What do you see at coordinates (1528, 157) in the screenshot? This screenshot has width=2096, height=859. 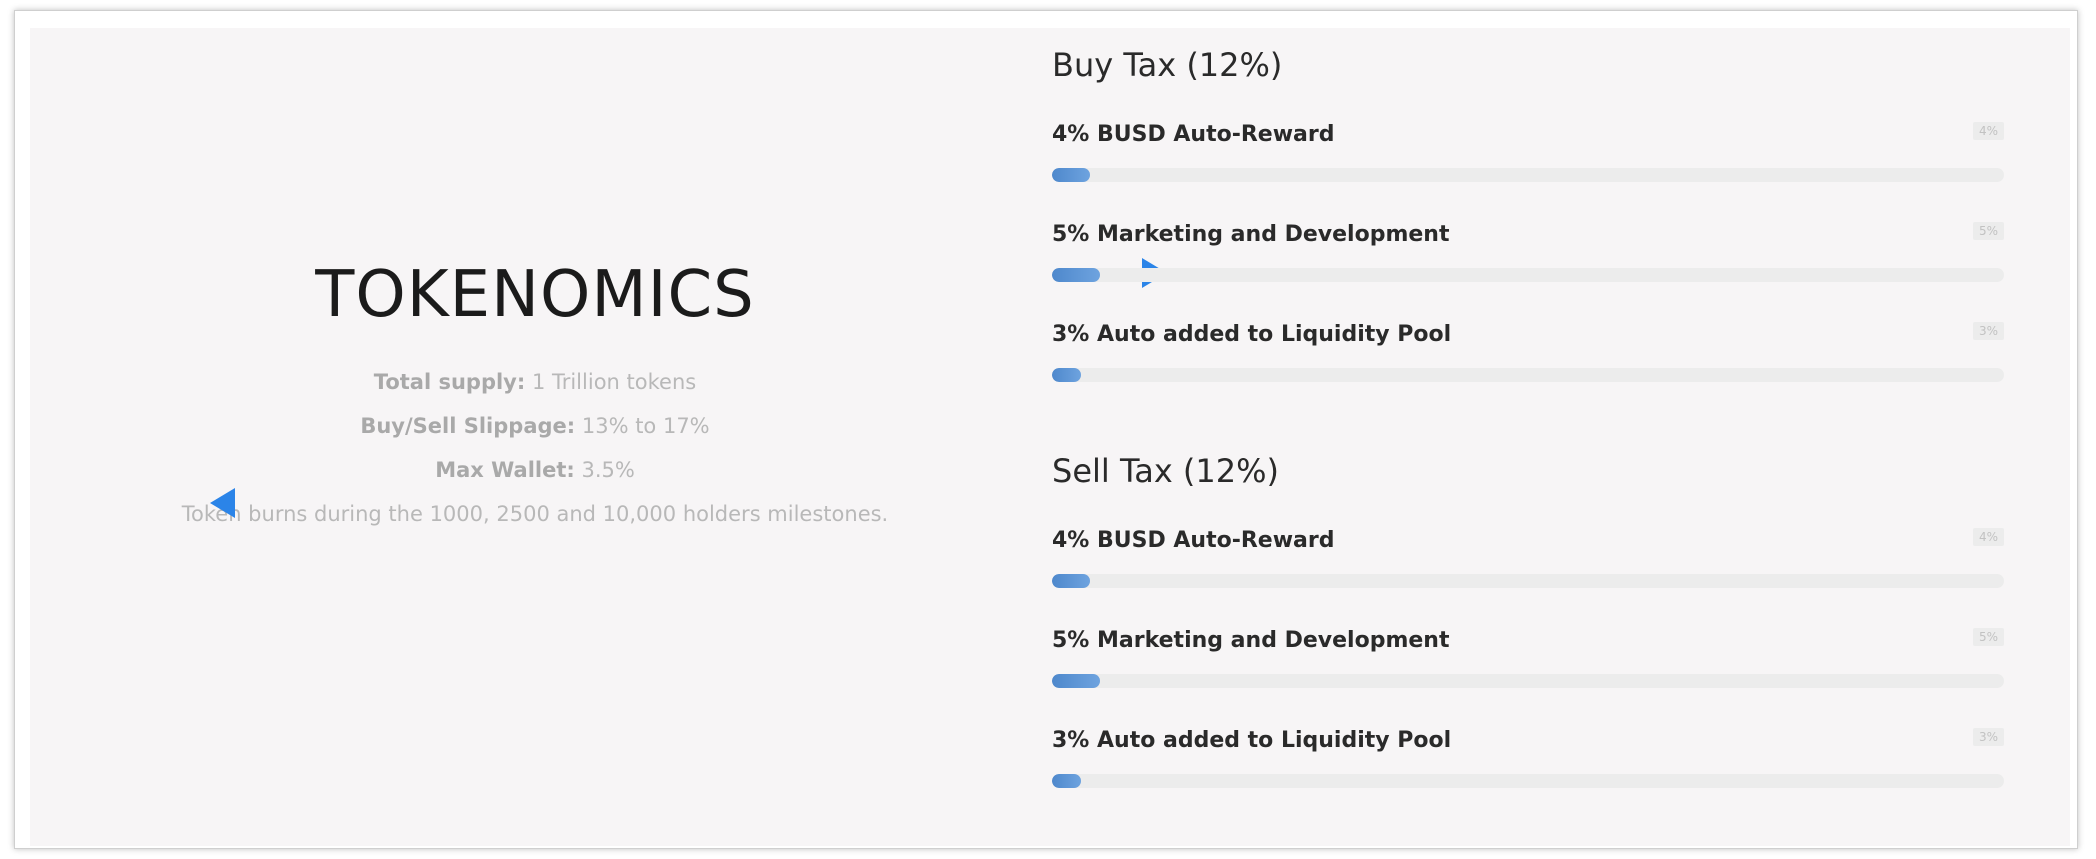 I see `buy-tax-item: 4% BUSD Auto-Reward 4%` at bounding box center [1528, 157].